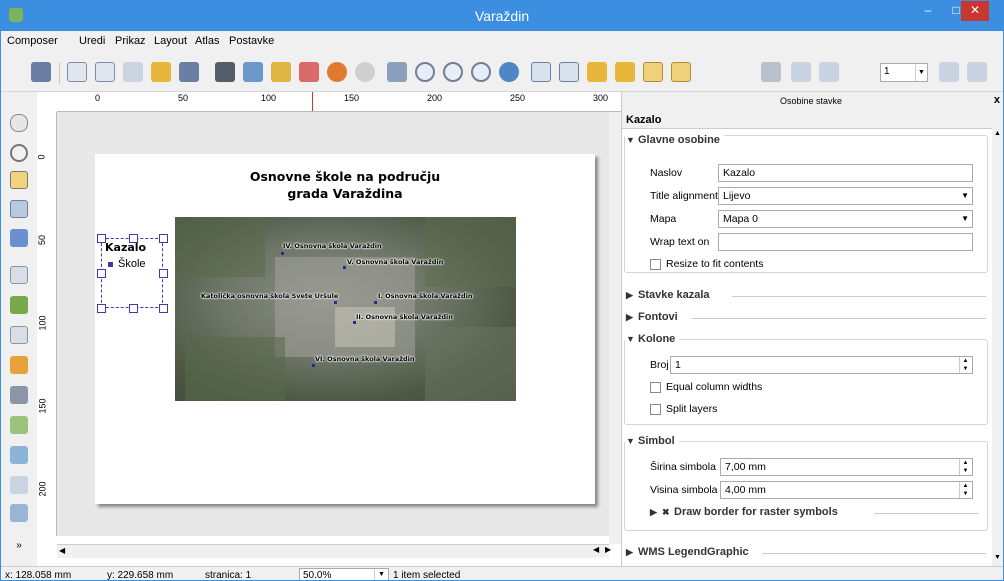 The image size is (1004, 581). Describe the element at coordinates (309, 72) in the screenshot. I see `export-pdf-icon` at that location.